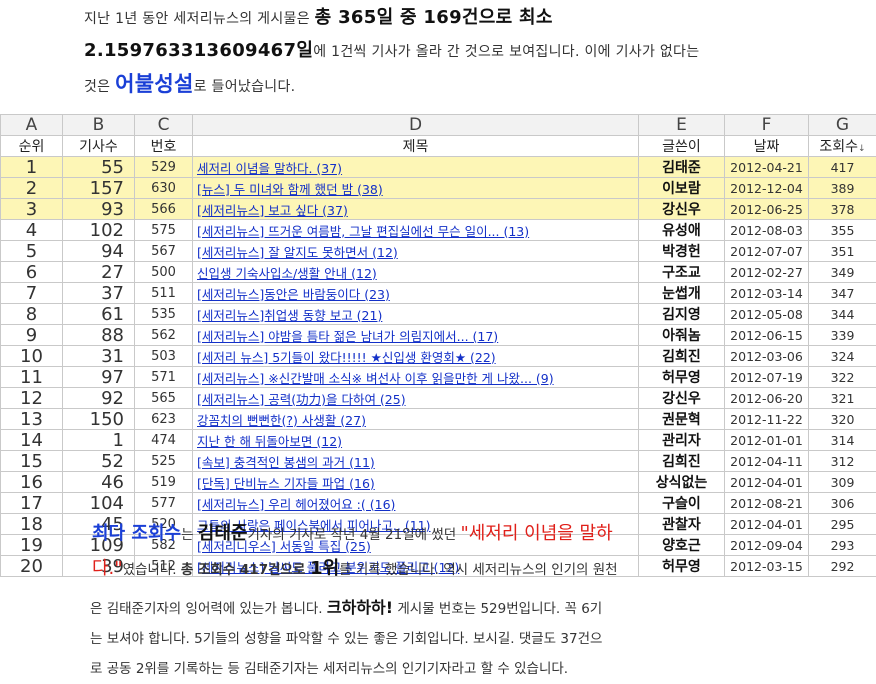 The image size is (876, 684). I want to click on title-cell: [세저리뉴스] 야밤을 틈타 젊은 남녀가 의림지에서... (17), so click(416, 335).